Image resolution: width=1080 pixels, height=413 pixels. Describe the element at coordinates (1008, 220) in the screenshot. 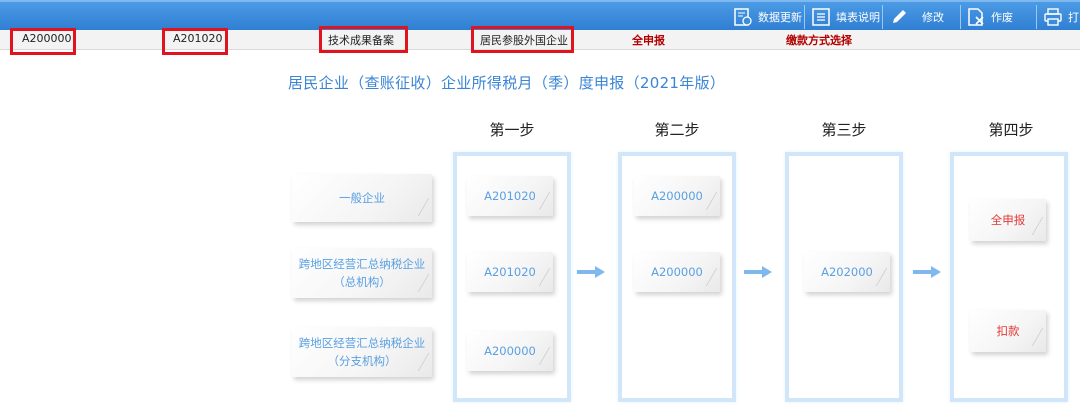

I see `full-declaration-button: 全申报` at that location.